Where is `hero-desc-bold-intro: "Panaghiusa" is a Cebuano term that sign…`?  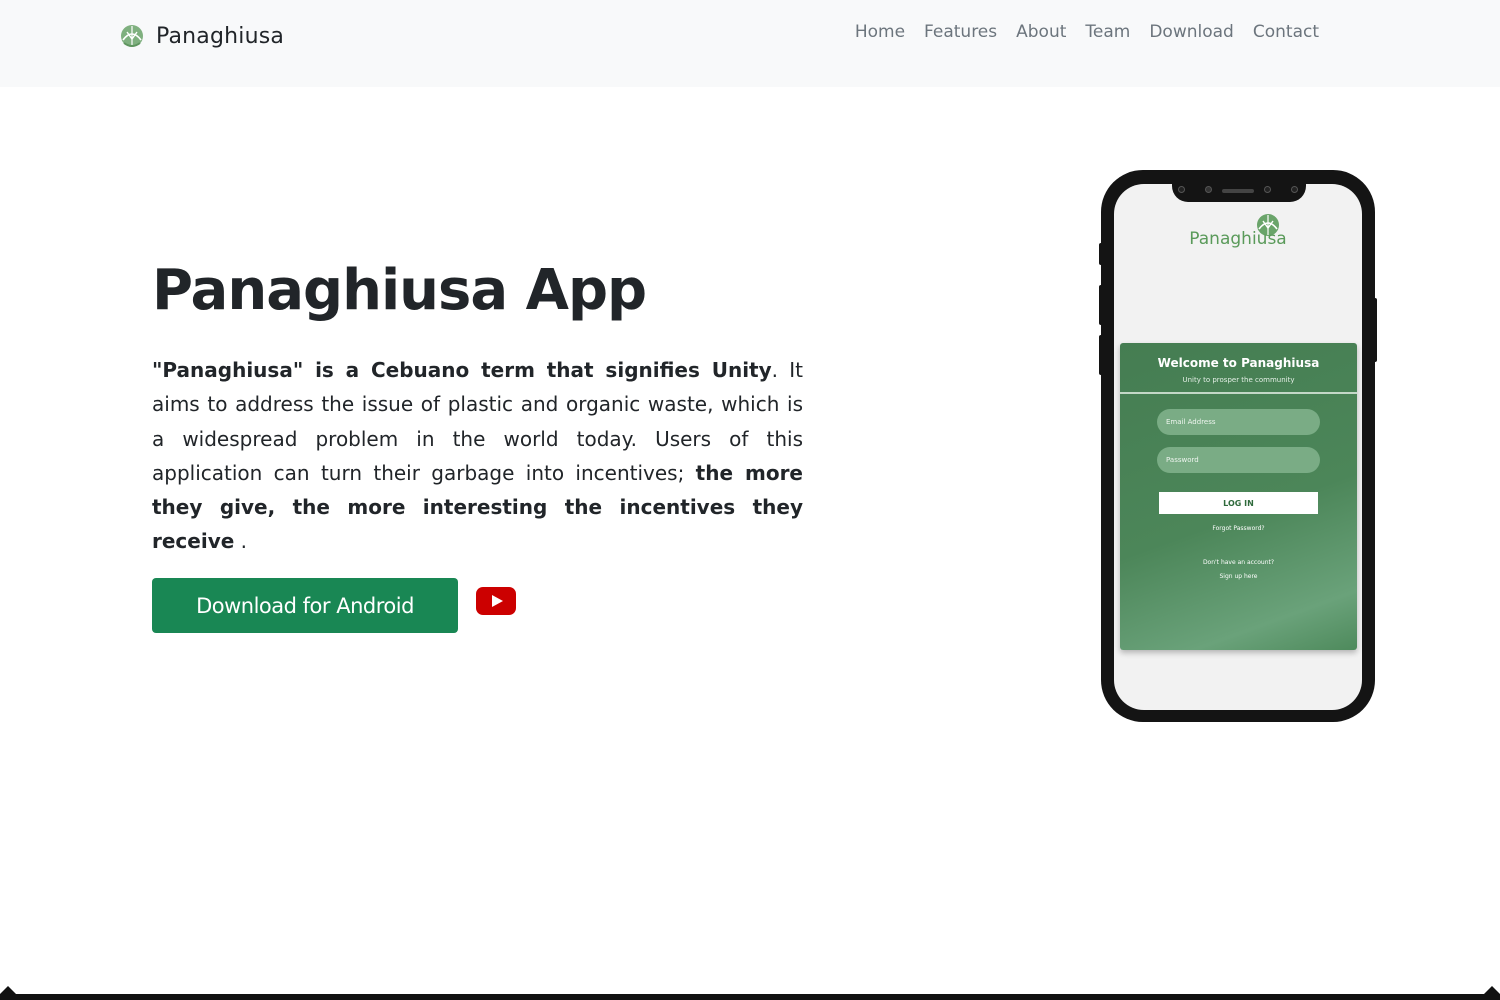
hero-desc-bold-intro: "Panaghiusa" is a Cebuano term that sign… is located at coordinates (462, 370).